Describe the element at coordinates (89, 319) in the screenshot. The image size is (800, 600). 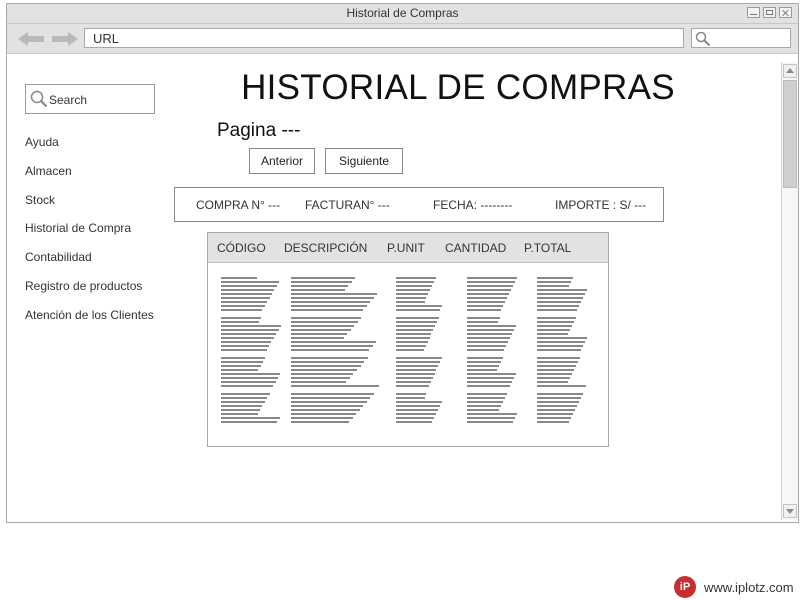
I see `sidebar-item-atencion: Atención de los Clientes` at that location.